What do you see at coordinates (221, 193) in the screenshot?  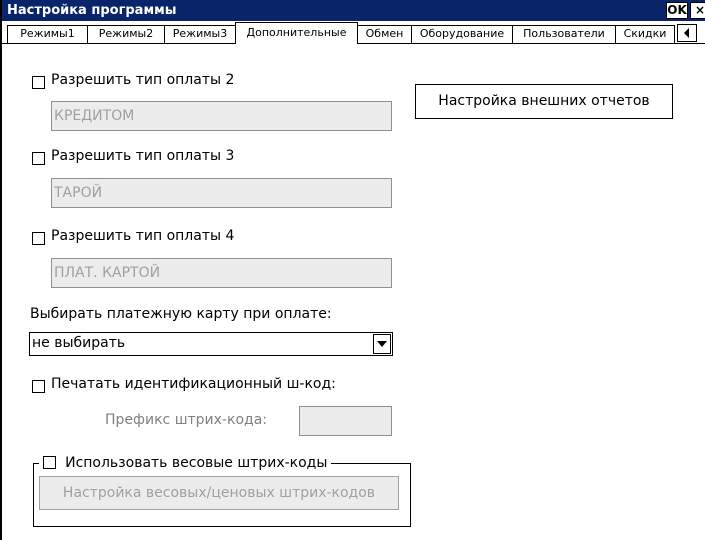 I see `payment3-name-field: ТАРОЙ` at bounding box center [221, 193].